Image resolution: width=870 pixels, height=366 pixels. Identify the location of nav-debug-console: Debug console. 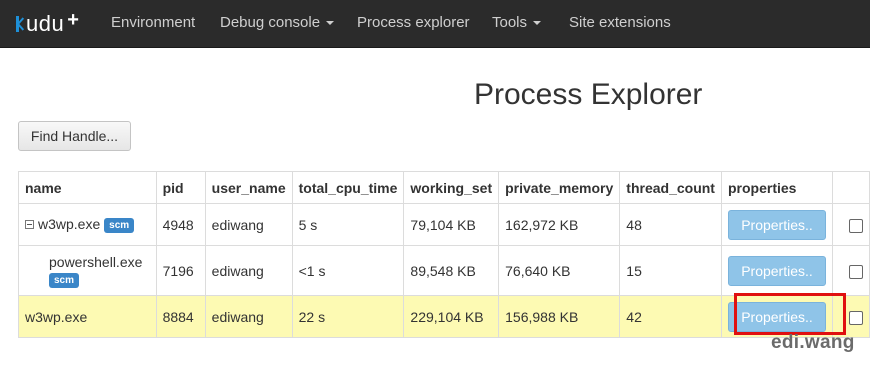
(277, 23).